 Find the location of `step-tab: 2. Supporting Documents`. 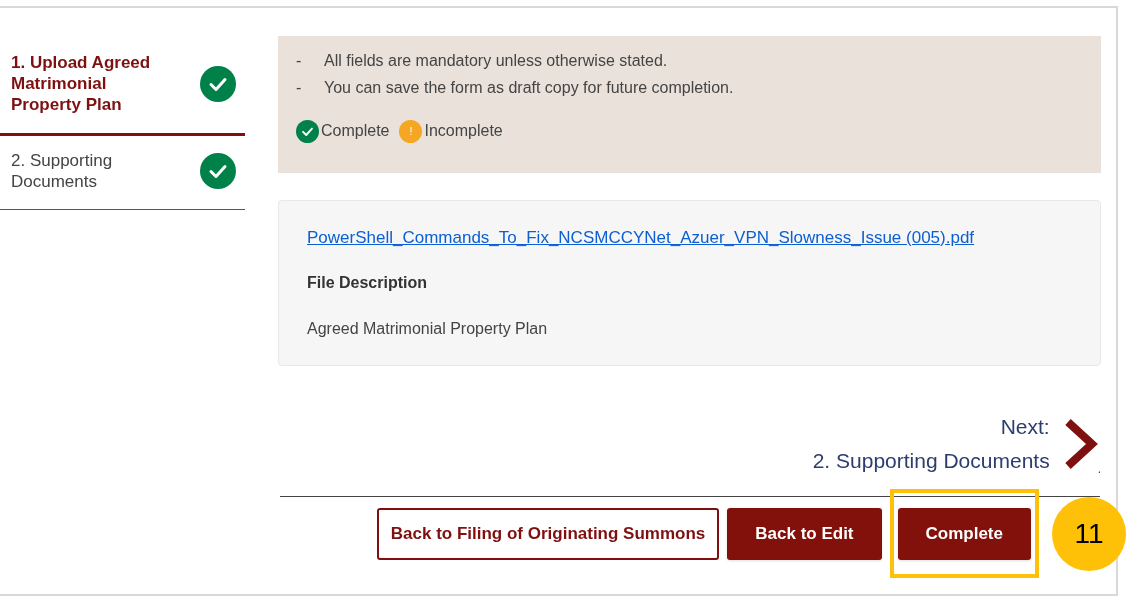

step-tab: 2. Supporting Documents is located at coordinates (122, 173).